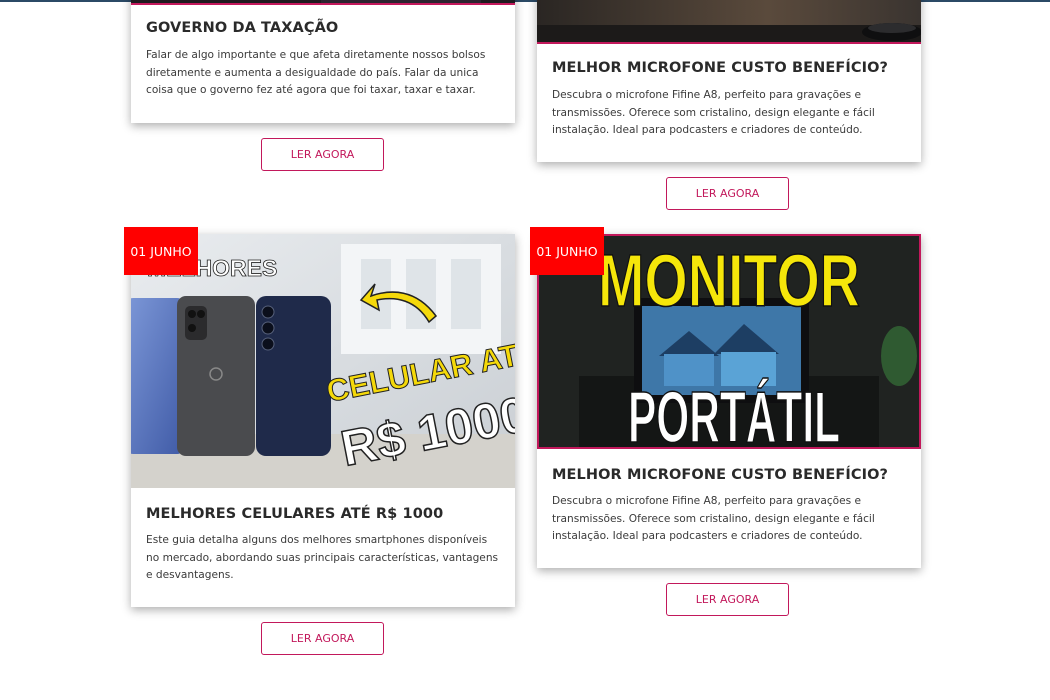 Image resolution: width=1050 pixels, height=700 pixels. Describe the element at coordinates (324, 514) in the screenshot. I see `post-title: MELHORES CELULARES ATÉ R$ 1000` at that location.